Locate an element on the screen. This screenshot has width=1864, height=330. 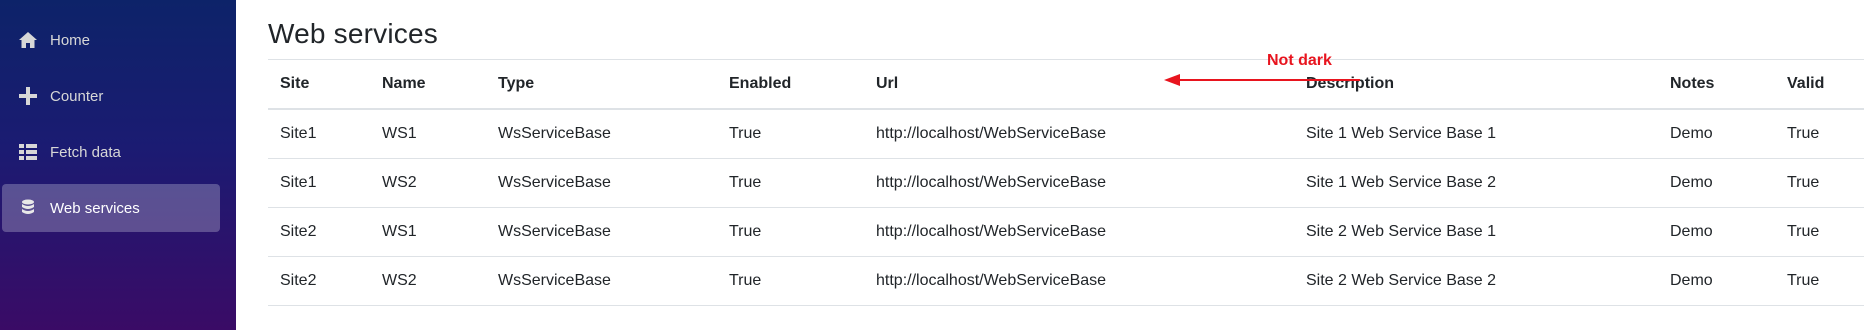
cell-description: Site 2 Web Service Base 1 is located at coordinates (1401, 231).